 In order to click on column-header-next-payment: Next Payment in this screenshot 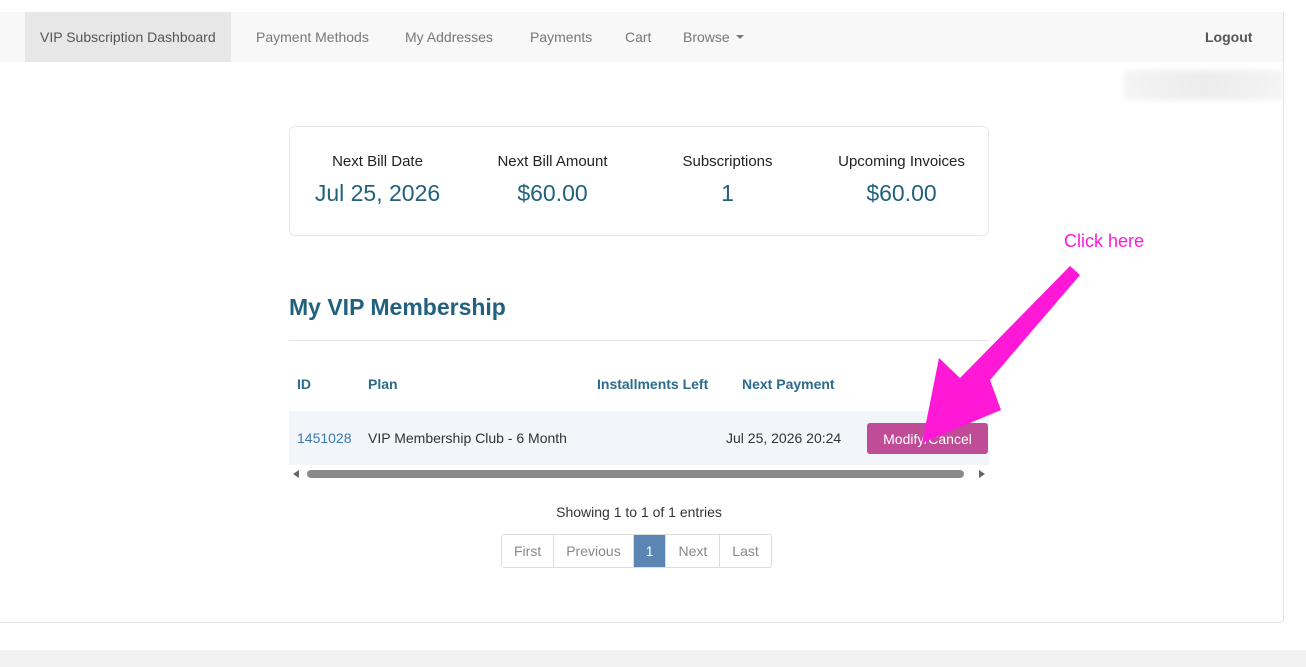, I will do `click(788, 384)`.